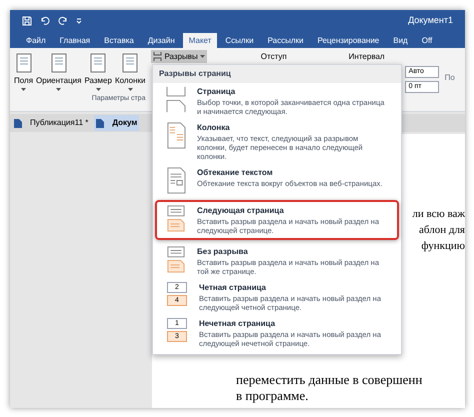 The width and height of the screenshot is (474, 417). Describe the element at coordinates (75, 40) in the screenshot. I see `ribbon-tab: Главная` at that location.